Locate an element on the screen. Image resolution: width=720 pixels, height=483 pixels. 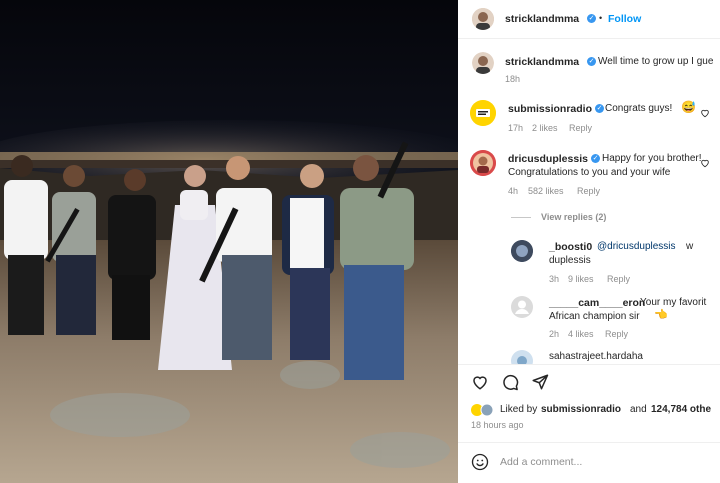
comment-time: 4h is located at coordinates (513, 191).